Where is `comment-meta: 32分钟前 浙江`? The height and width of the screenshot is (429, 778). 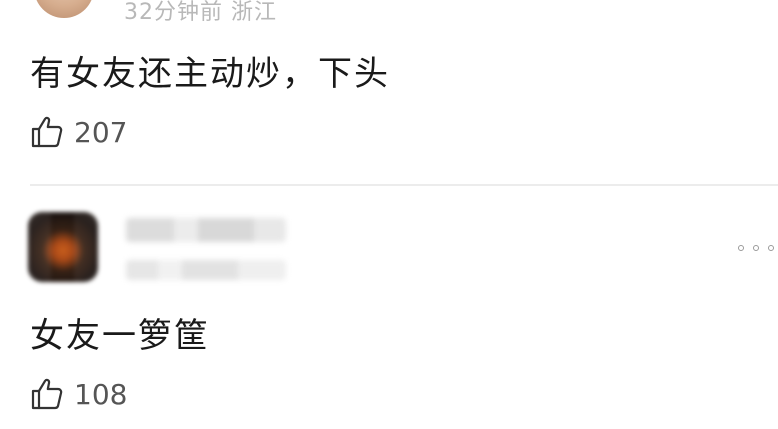
comment-meta: 32分钟前 浙江 is located at coordinates (200, 12).